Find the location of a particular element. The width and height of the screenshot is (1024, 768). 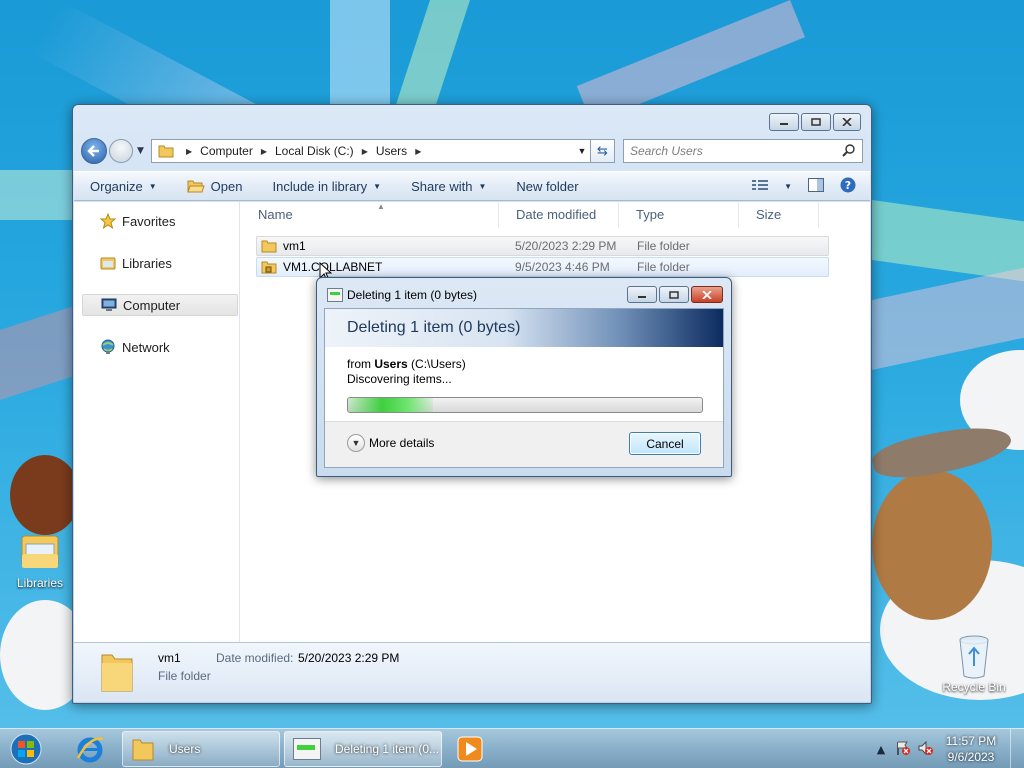

desktop-recycle-bin: Recycle Bin is located at coordinates (974, 663).